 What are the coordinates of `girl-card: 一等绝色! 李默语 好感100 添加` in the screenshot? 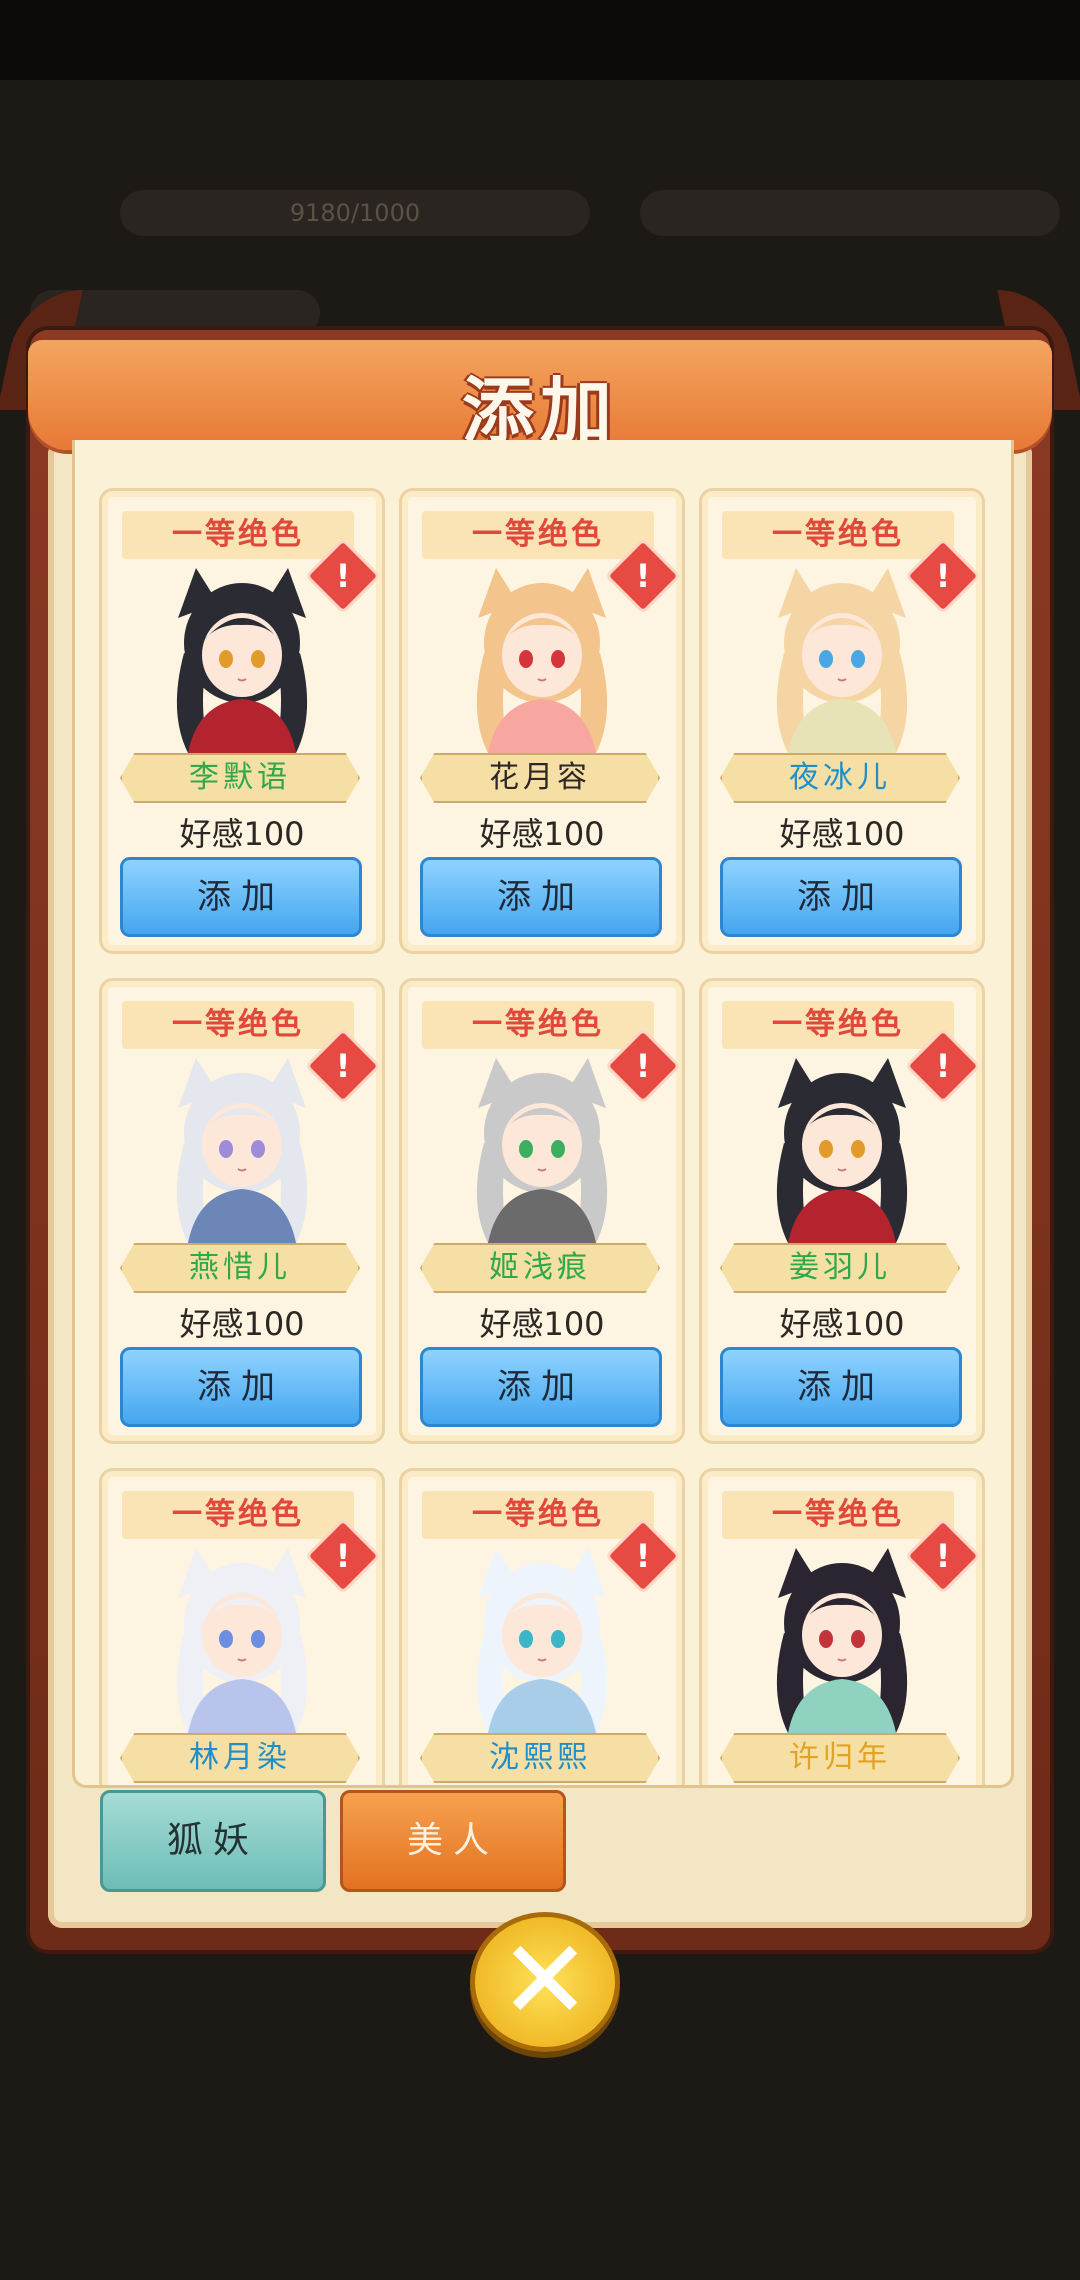 It's located at (242, 721).